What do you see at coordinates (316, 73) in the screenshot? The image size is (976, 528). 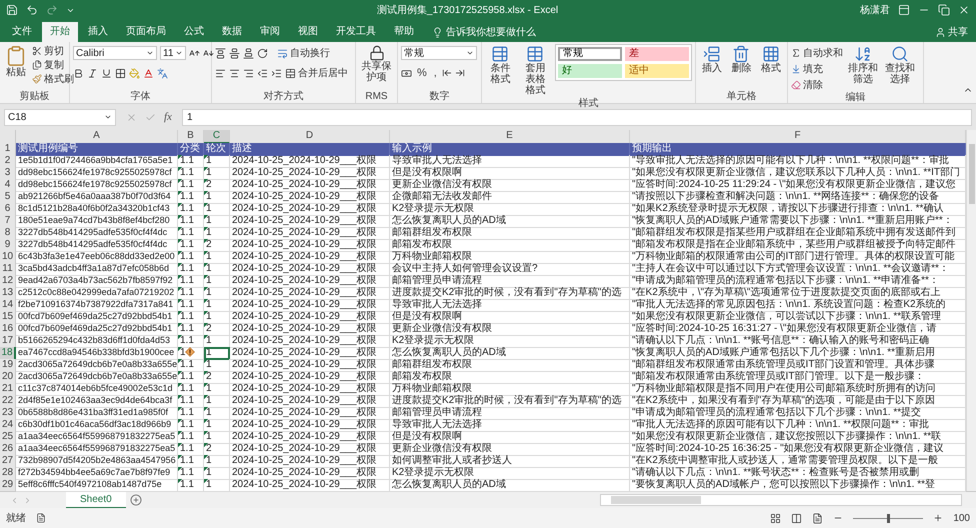 I see `merge-center-button: 合并后居中` at bounding box center [316, 73].